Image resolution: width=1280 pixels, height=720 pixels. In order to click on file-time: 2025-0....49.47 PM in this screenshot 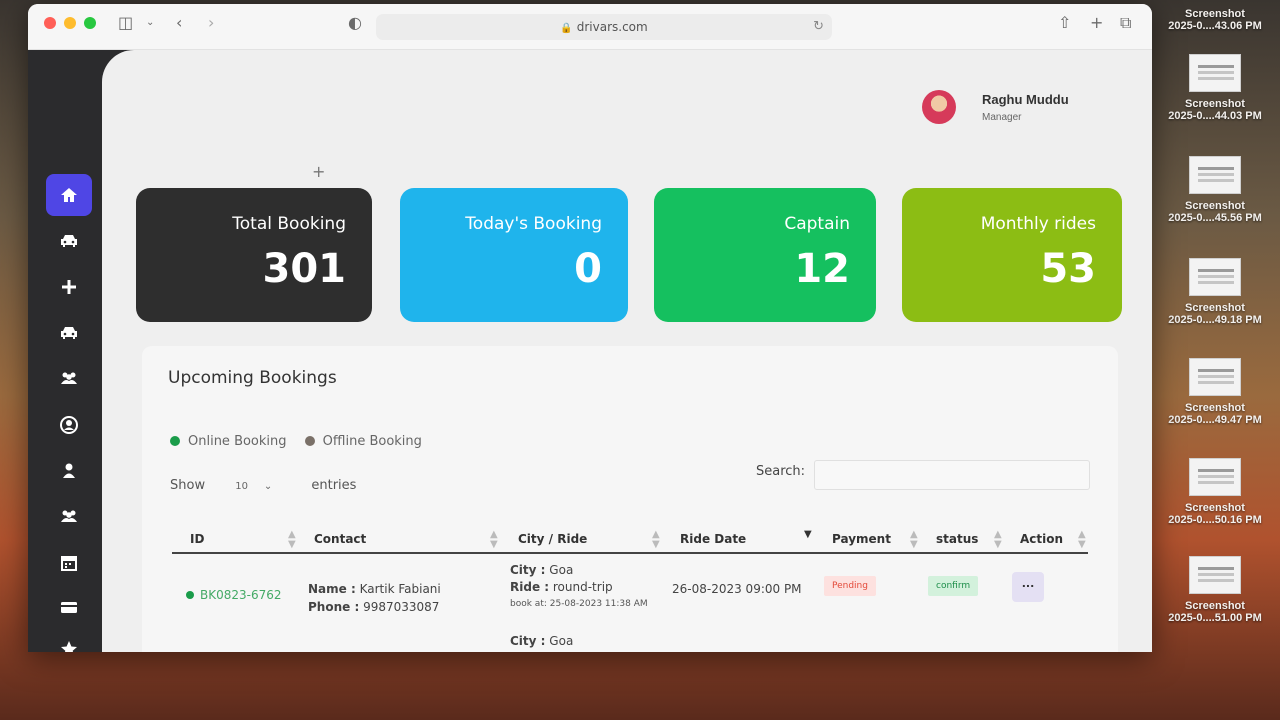, I will do `click(1215, 420)`.